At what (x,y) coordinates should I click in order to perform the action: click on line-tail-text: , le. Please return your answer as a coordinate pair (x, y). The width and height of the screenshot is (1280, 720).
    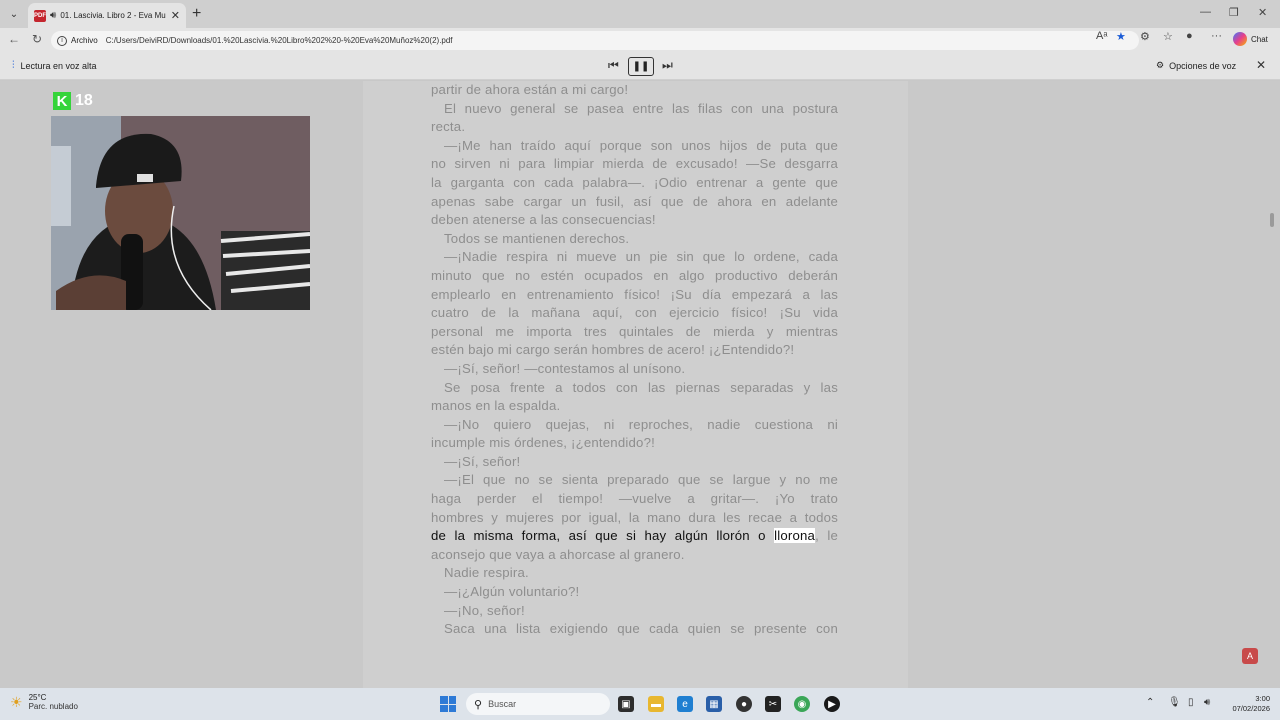
    Looking at the image, I should click on (826, 536).